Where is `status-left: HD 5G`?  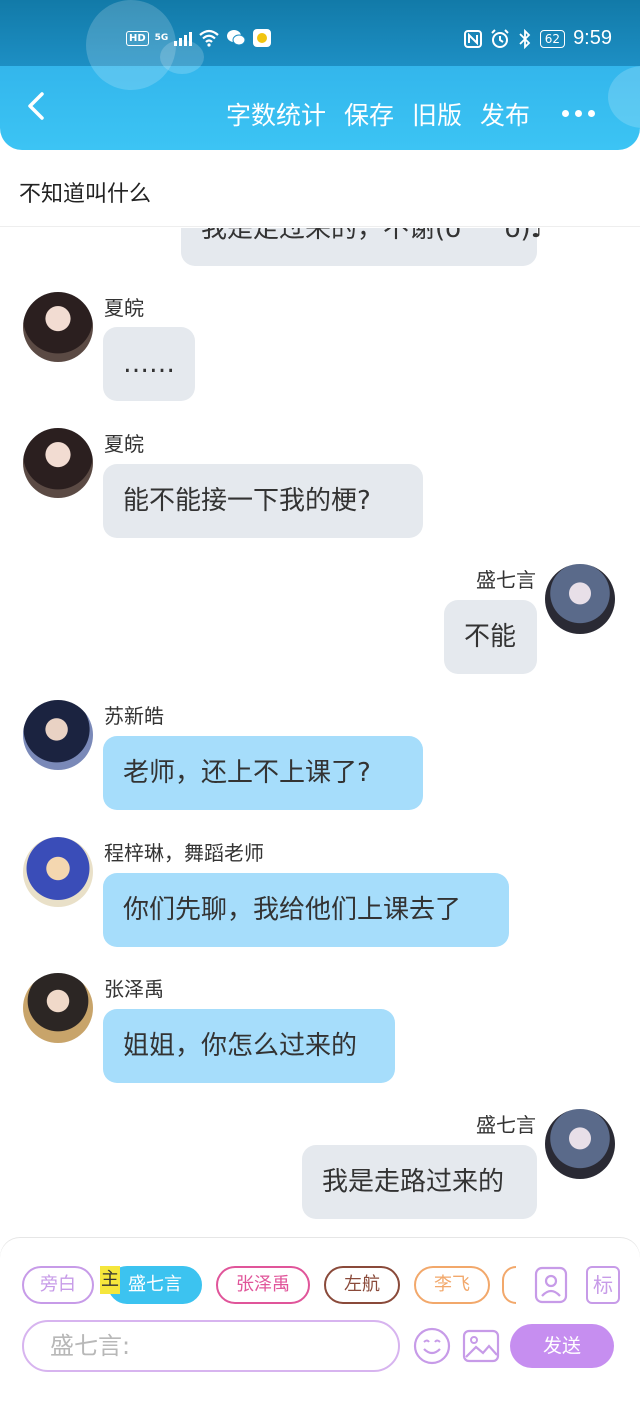
status-left: HD 5G is located at coordinates (199, 38).